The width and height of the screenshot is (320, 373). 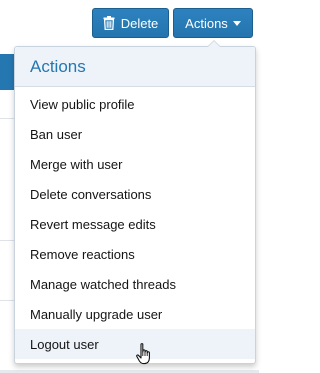 What do you see at coordinates (135, 314) in the screenshot?
I see `menu-item-manually-upgrade-user: Manually upgrade user` at bounding box center [135, 314].